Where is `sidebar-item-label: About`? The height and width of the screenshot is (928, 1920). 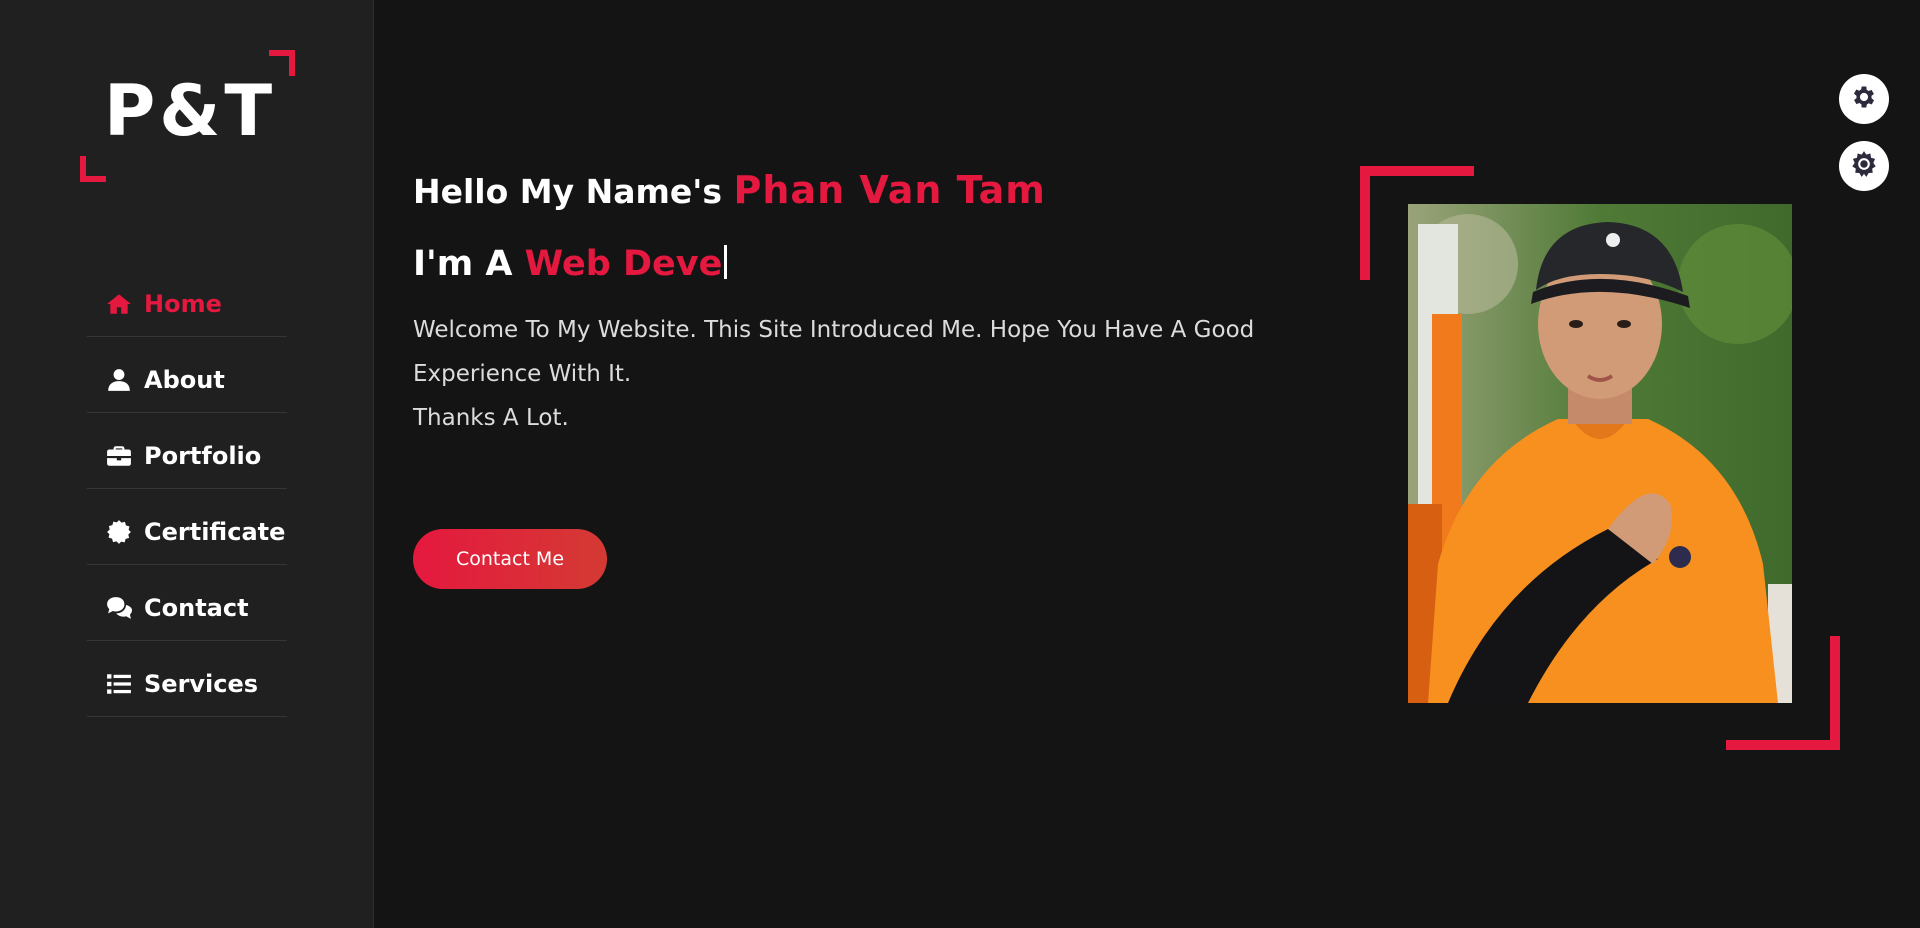 sidebar-item-label: About is located at coordinates (184, 379).